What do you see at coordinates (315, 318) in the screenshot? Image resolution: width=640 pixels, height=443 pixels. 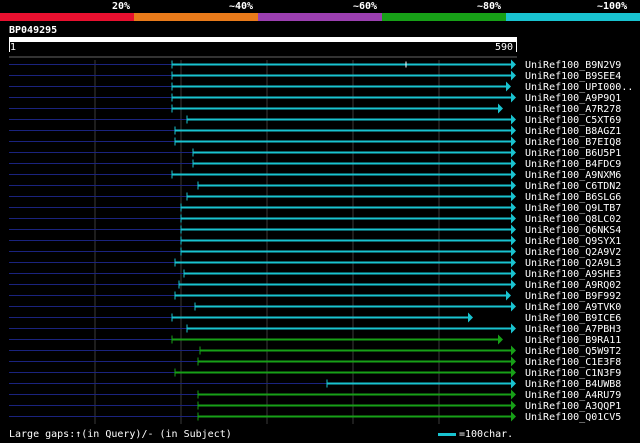 I see `hit-row: UniRef100_B9ICE6` at bounding box center [315, 318].